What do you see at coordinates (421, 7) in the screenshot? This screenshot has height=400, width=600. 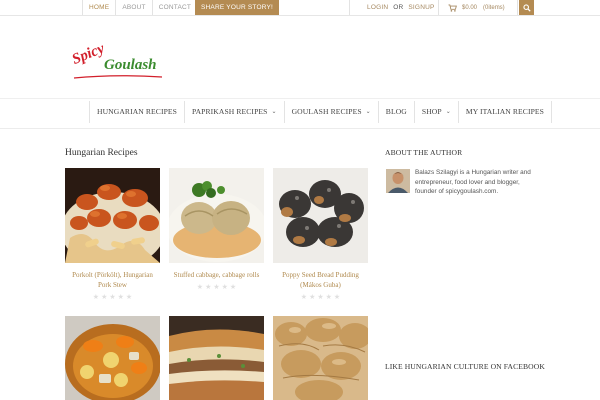 I see `signup-link: SIGNUP` at bounding box center [421, 7].